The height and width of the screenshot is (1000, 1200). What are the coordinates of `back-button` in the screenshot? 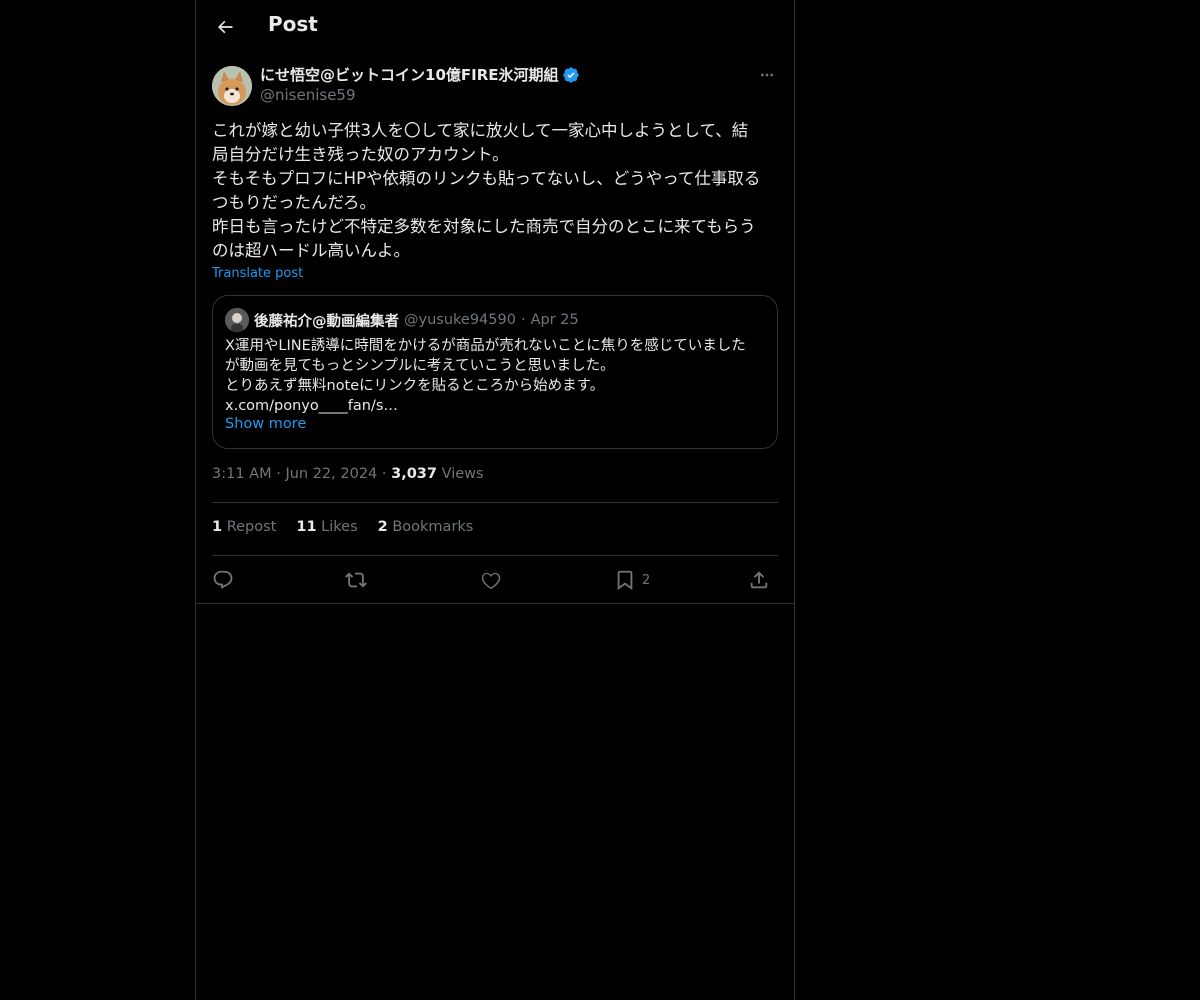 It's located at (225, 27).